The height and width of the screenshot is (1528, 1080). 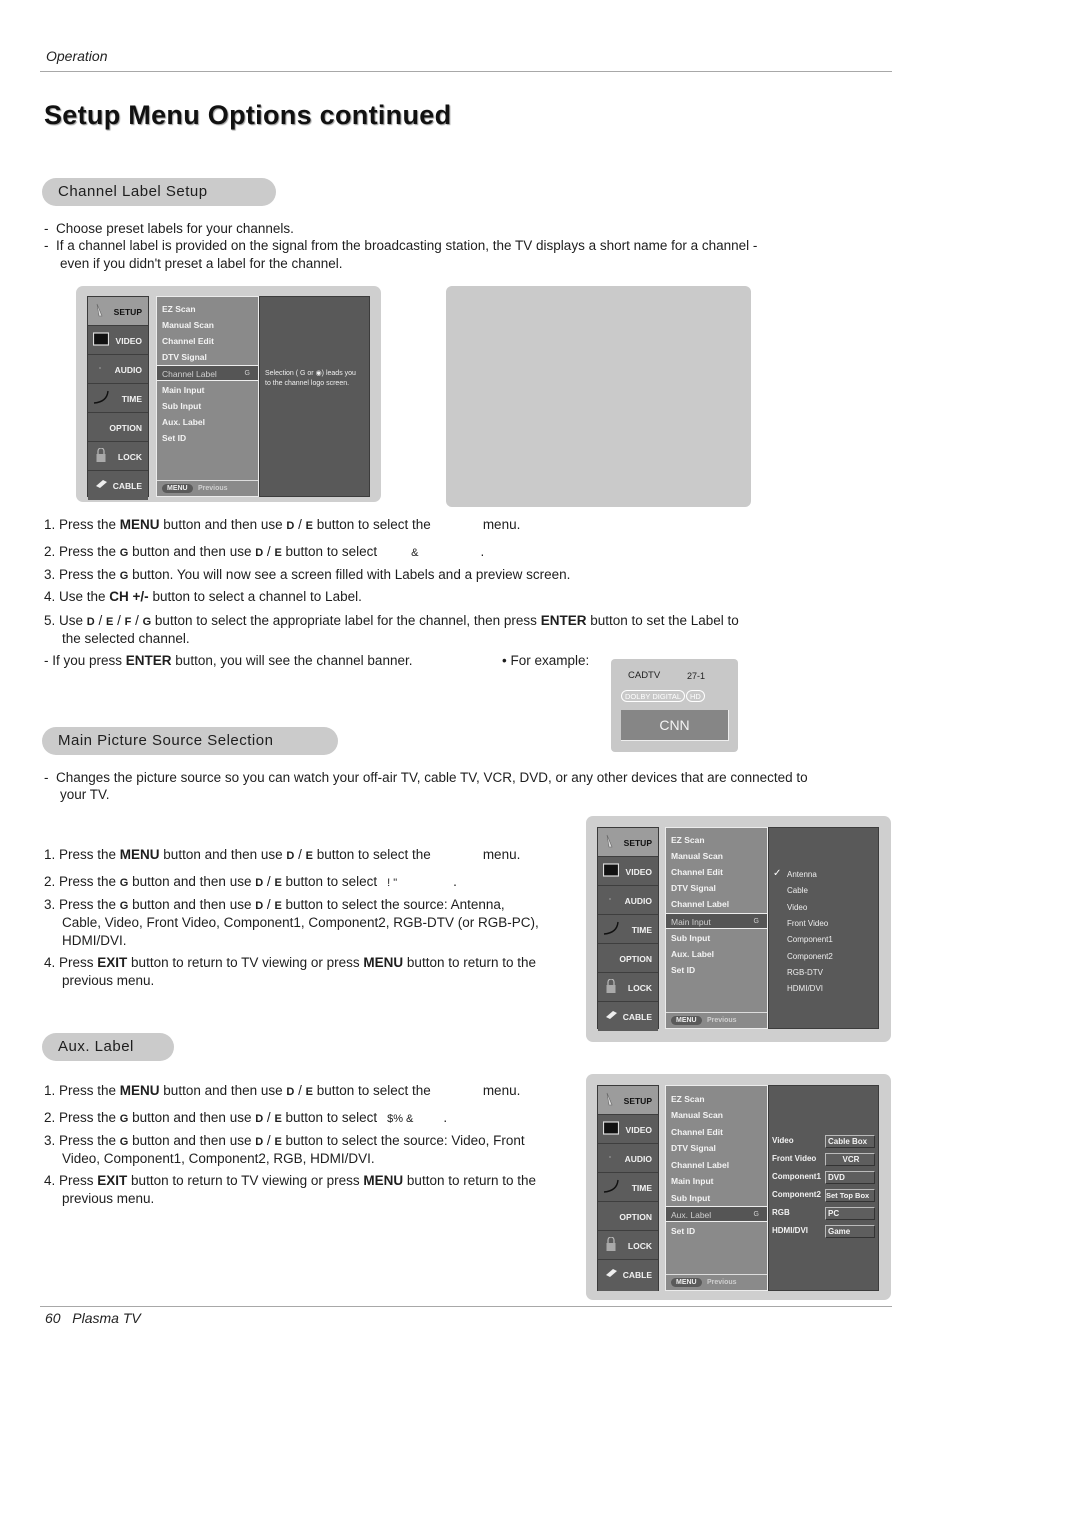 What do you see at coordinates (783, 1140) in the screenshot?
I see `aux-input-name: Video` at bounding box center [783, 1140].